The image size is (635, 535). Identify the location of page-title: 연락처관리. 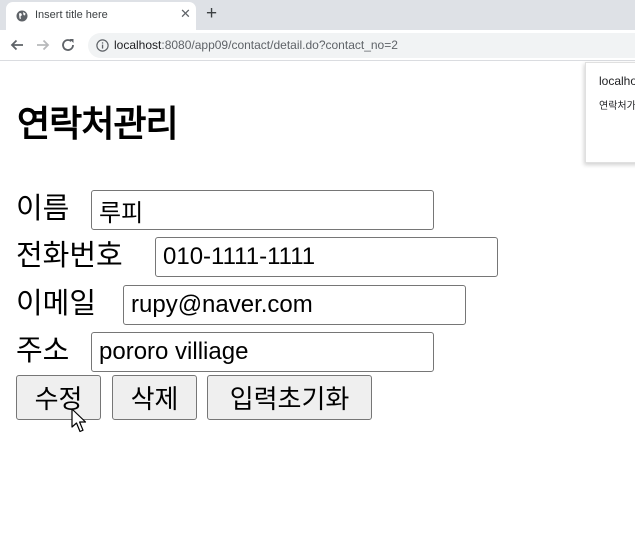
(98, 124).